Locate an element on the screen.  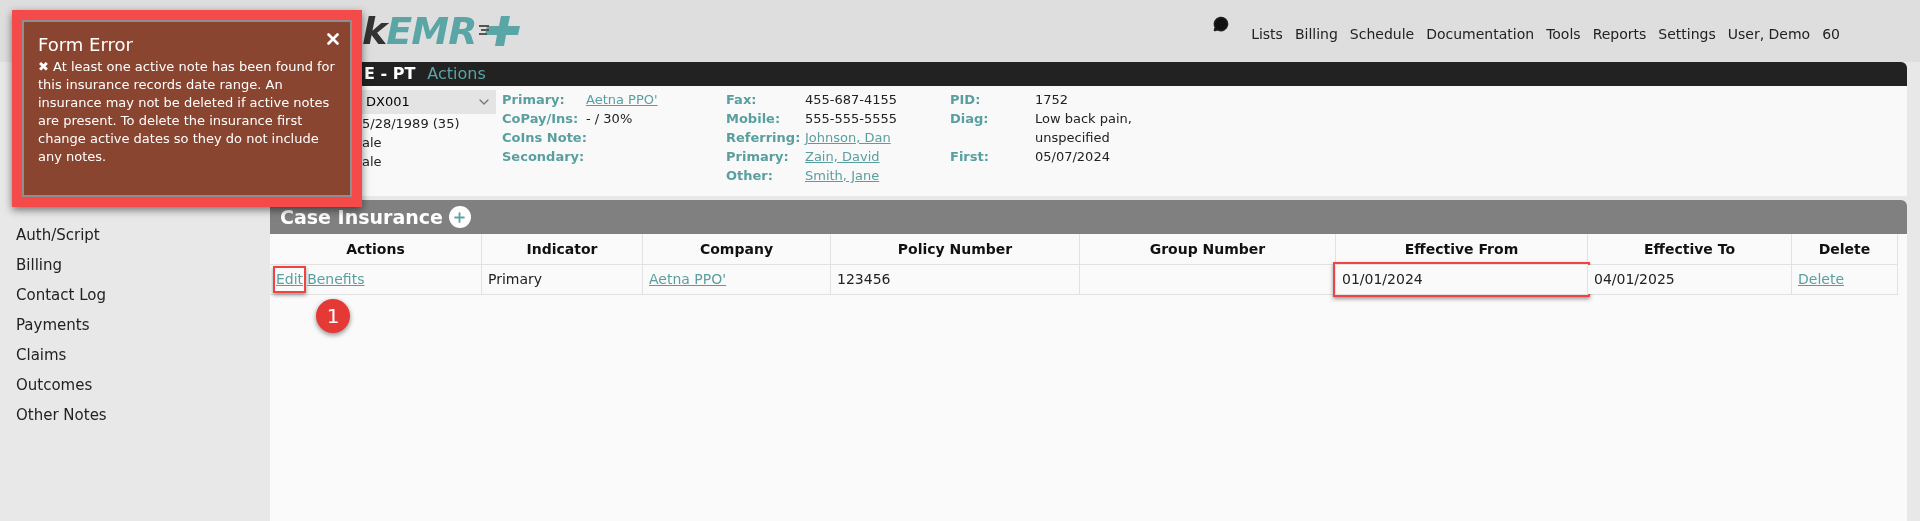
table-cell-text: 01/01/2024 is located at coordinates (1382, 279).